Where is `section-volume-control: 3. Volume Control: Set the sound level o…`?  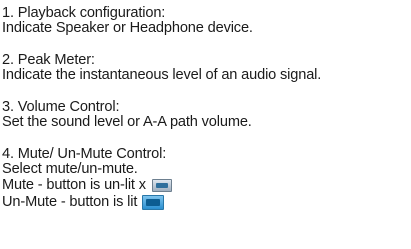
section-volume-control: 3. Volume Control: Set the sound level o… is located at coordinates (205, 115).